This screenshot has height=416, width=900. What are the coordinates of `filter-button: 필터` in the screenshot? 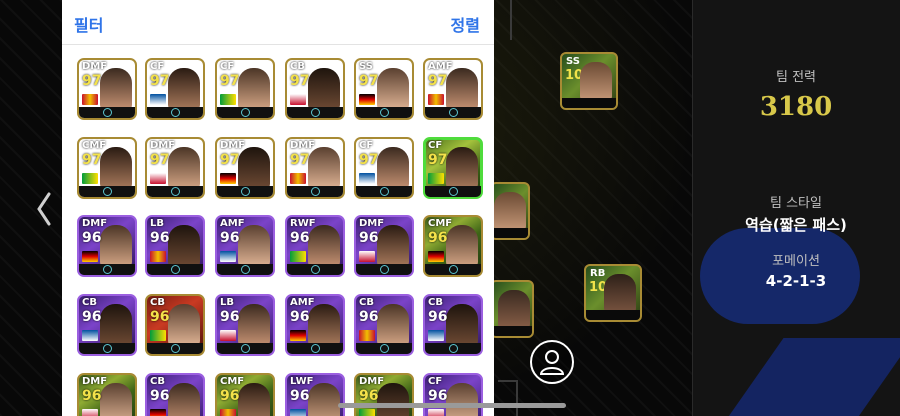 It's located at (88, 24).